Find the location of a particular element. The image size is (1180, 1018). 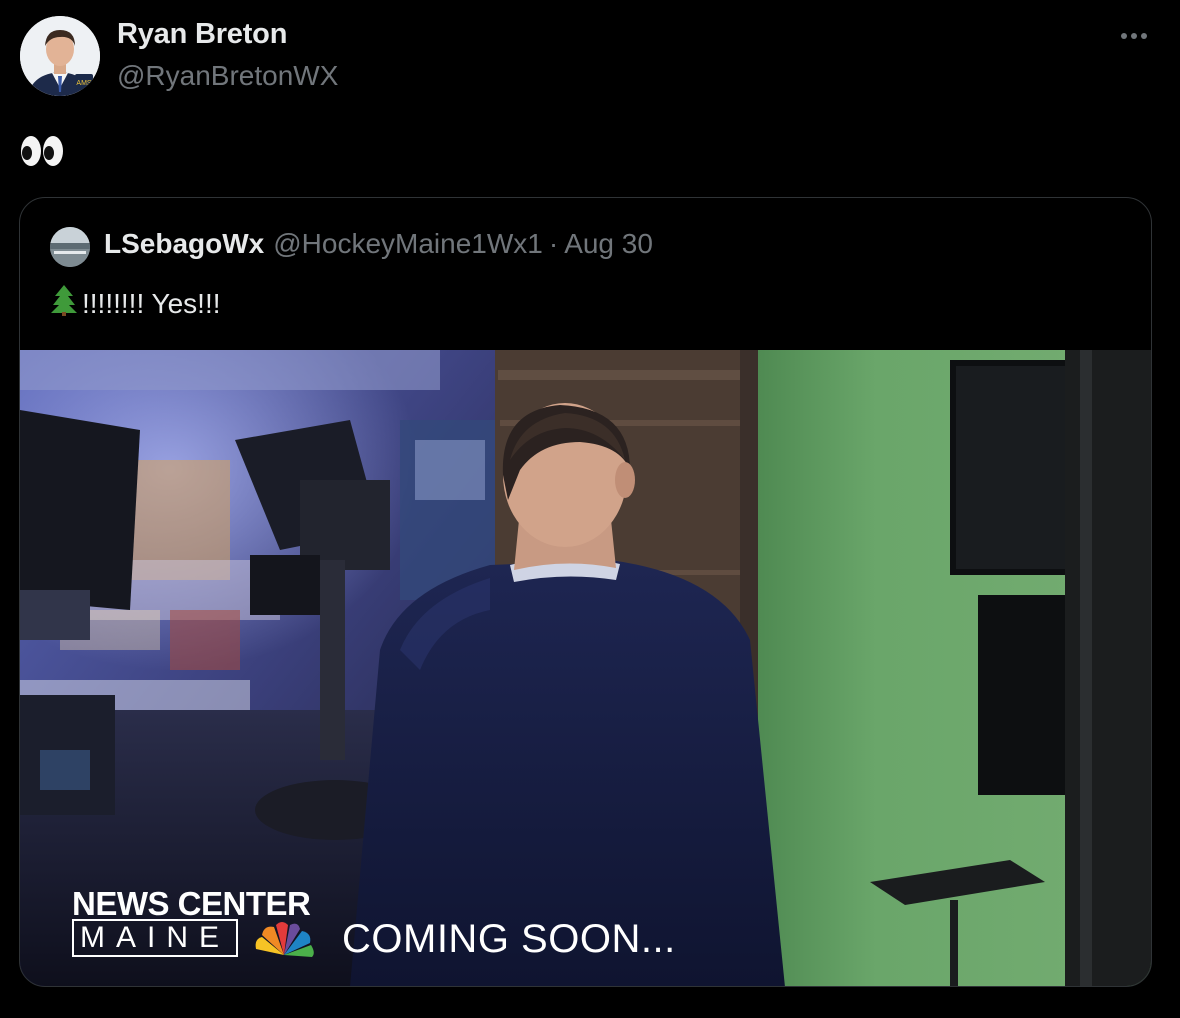

more-horizontal-icon is located at coordinates (1124, 36).